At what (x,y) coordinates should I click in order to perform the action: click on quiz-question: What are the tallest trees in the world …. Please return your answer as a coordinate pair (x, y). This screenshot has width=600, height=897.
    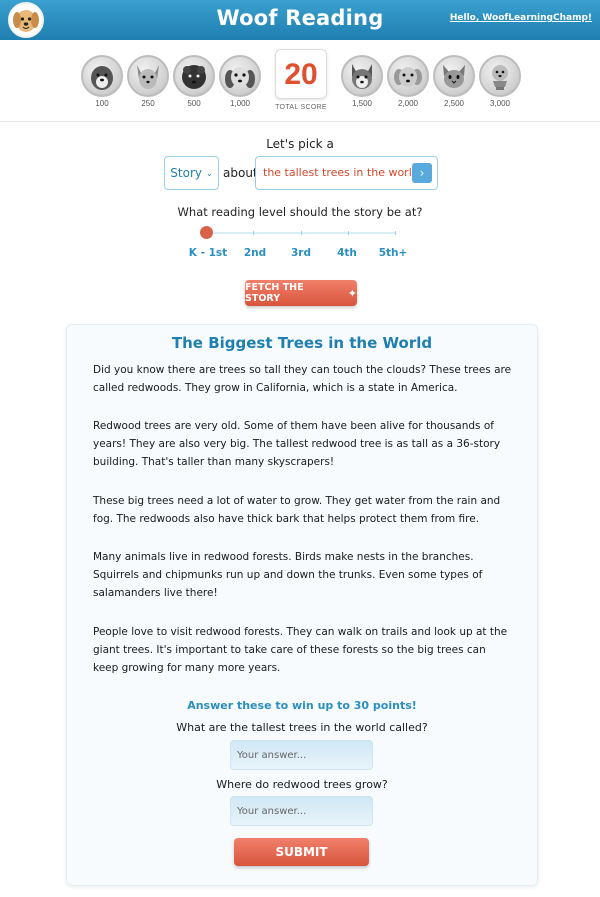
    Looking at the image, I should click on (302, 727).